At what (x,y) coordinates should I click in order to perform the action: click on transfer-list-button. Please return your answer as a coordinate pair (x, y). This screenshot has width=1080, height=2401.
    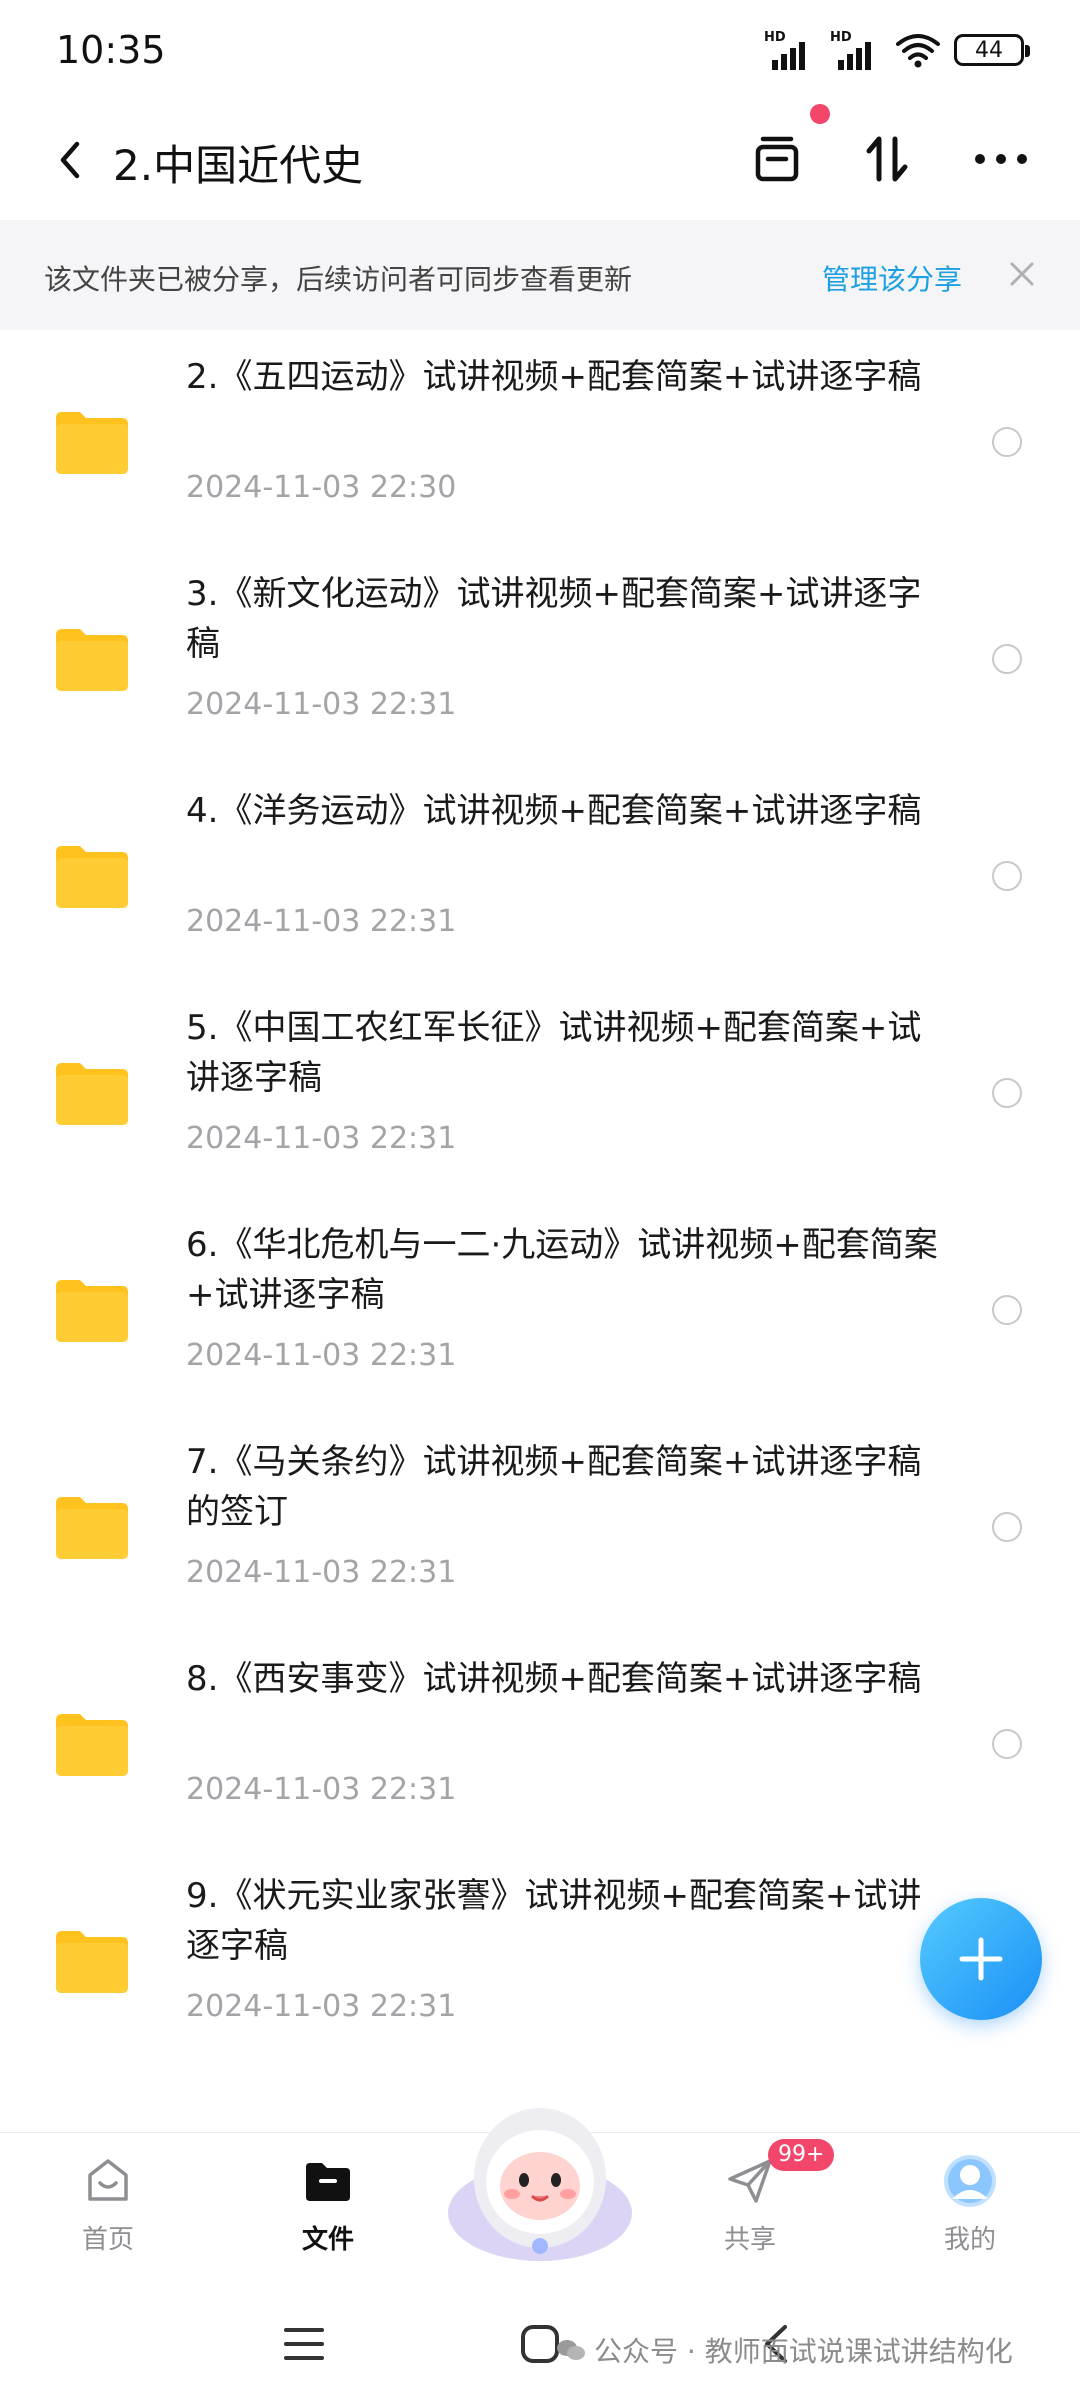
    Looking at the image, I should click on (777, 159).